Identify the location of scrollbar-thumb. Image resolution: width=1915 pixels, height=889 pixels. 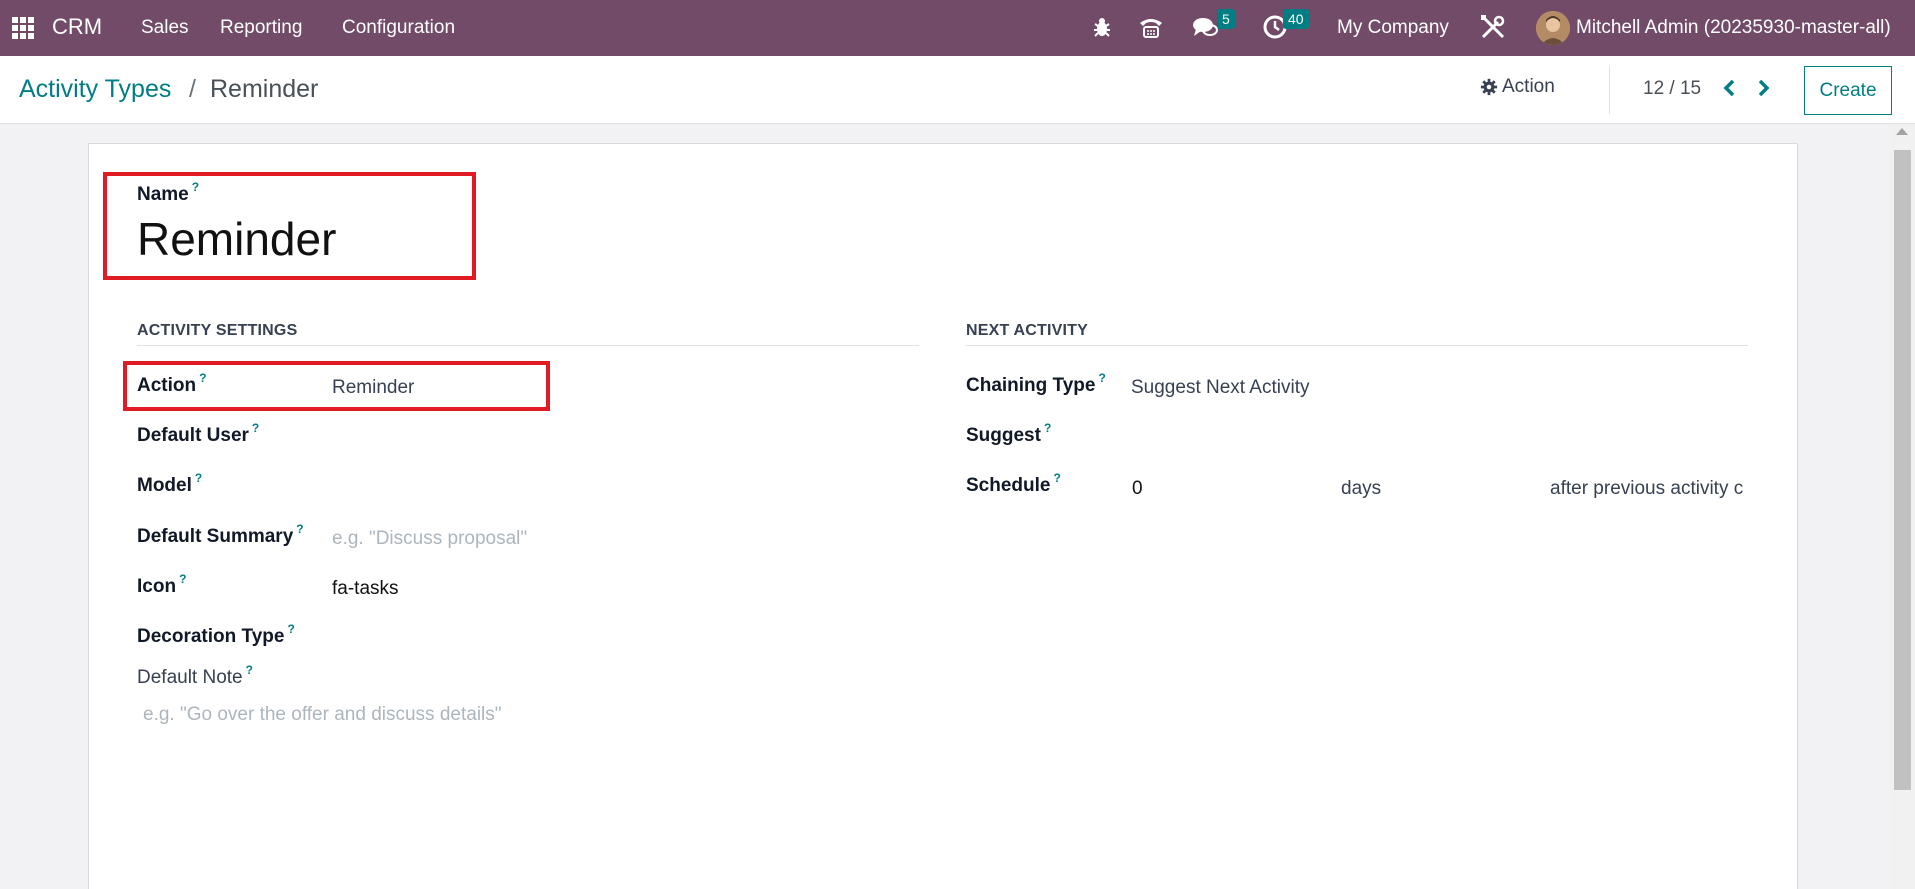
(1902, 470).